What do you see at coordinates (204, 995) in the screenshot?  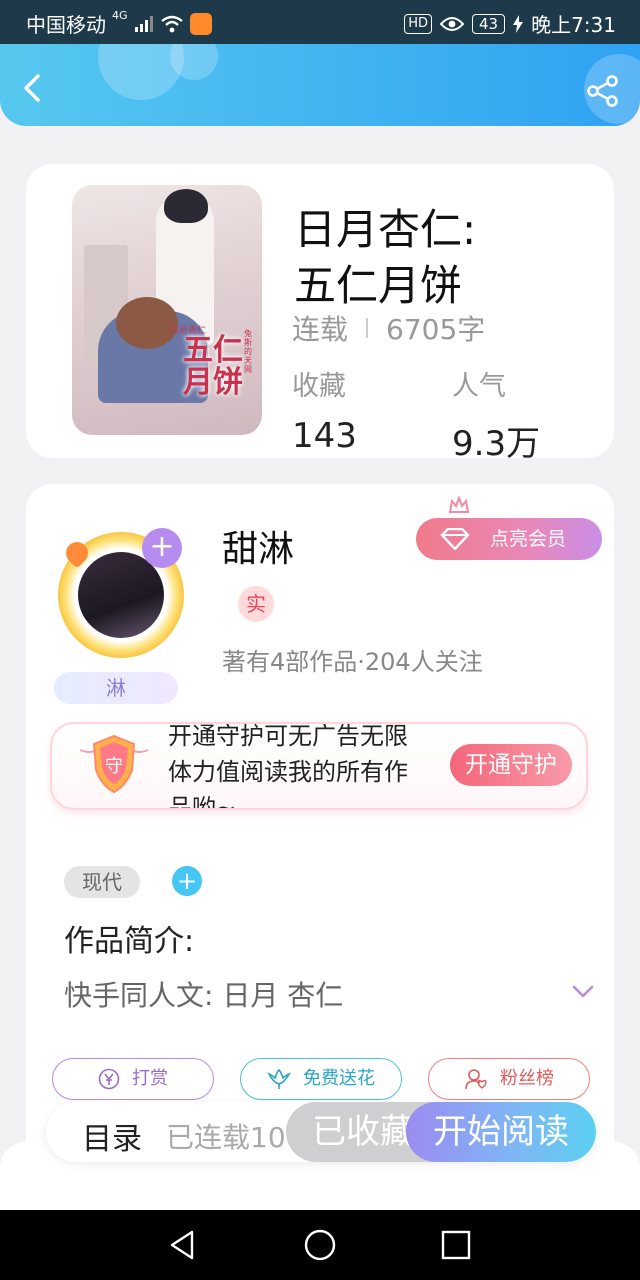 I see `intro-text: 快手同人文: 日月 杏仁` at bounding box center [204, 995].